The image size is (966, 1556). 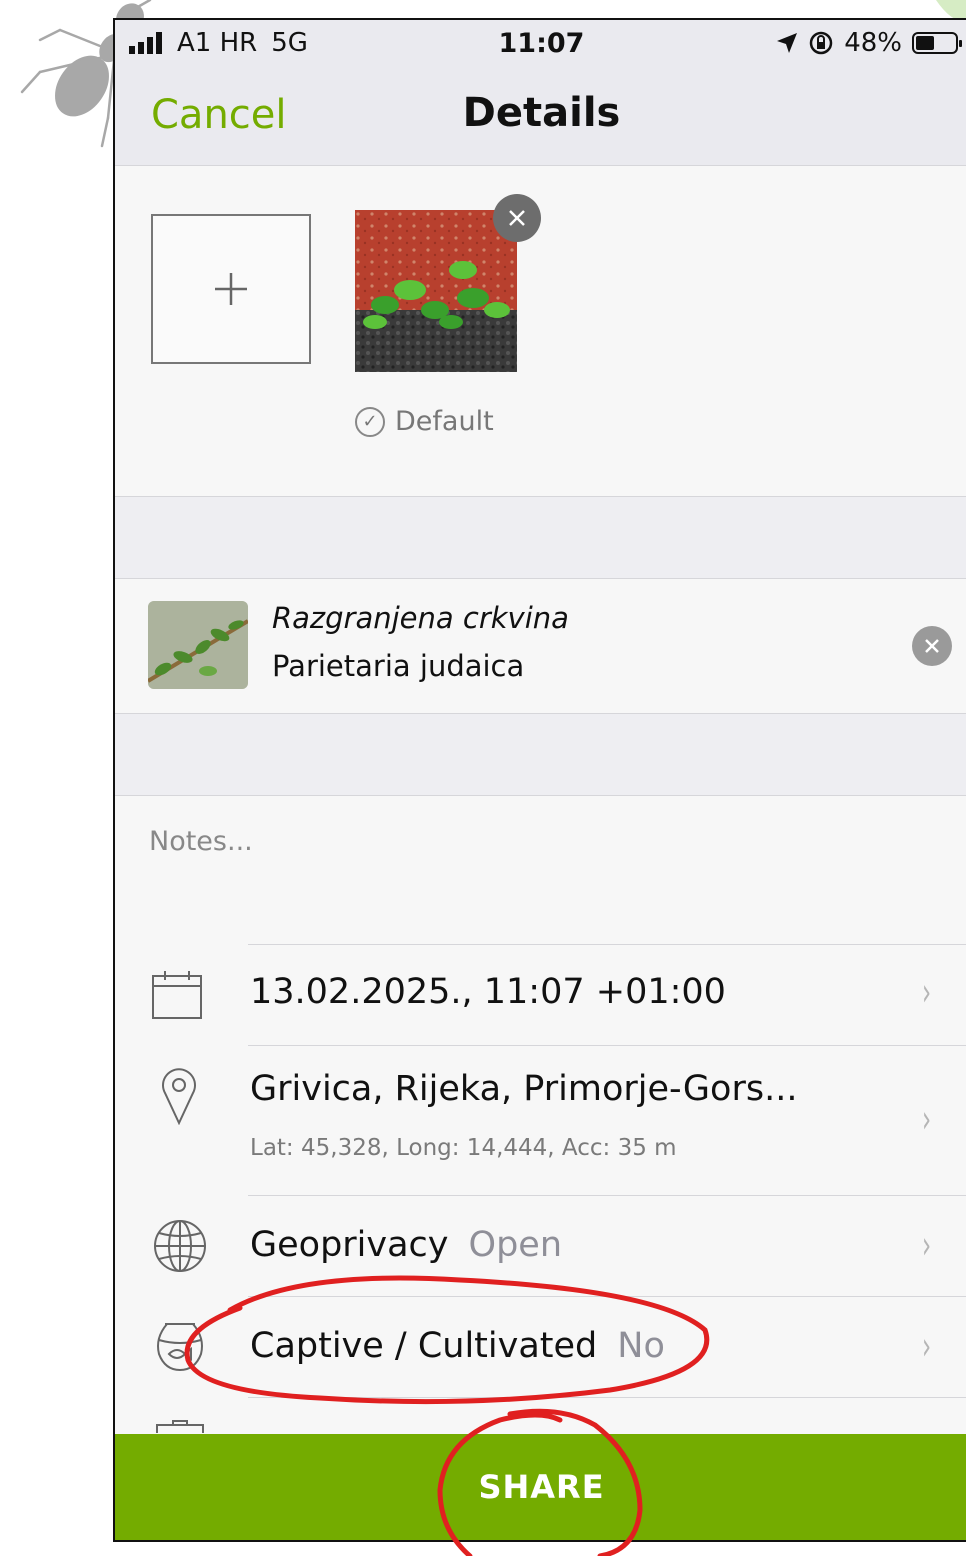 What do you see at coordinates (420, 618) in the screenshot?
I see `taxon-common-name: Razgranjena crkvina` at bounding box center [420, 618].